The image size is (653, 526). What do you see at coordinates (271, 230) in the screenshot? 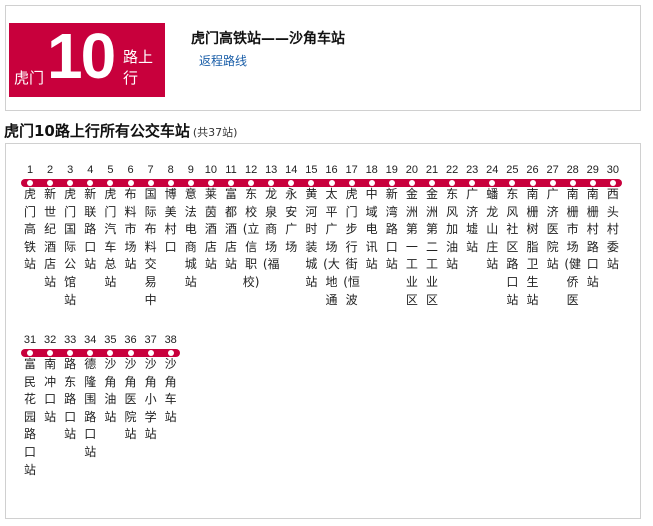
I see `stop-name: 龙泉商场(福` at bounding box center [271, 230].